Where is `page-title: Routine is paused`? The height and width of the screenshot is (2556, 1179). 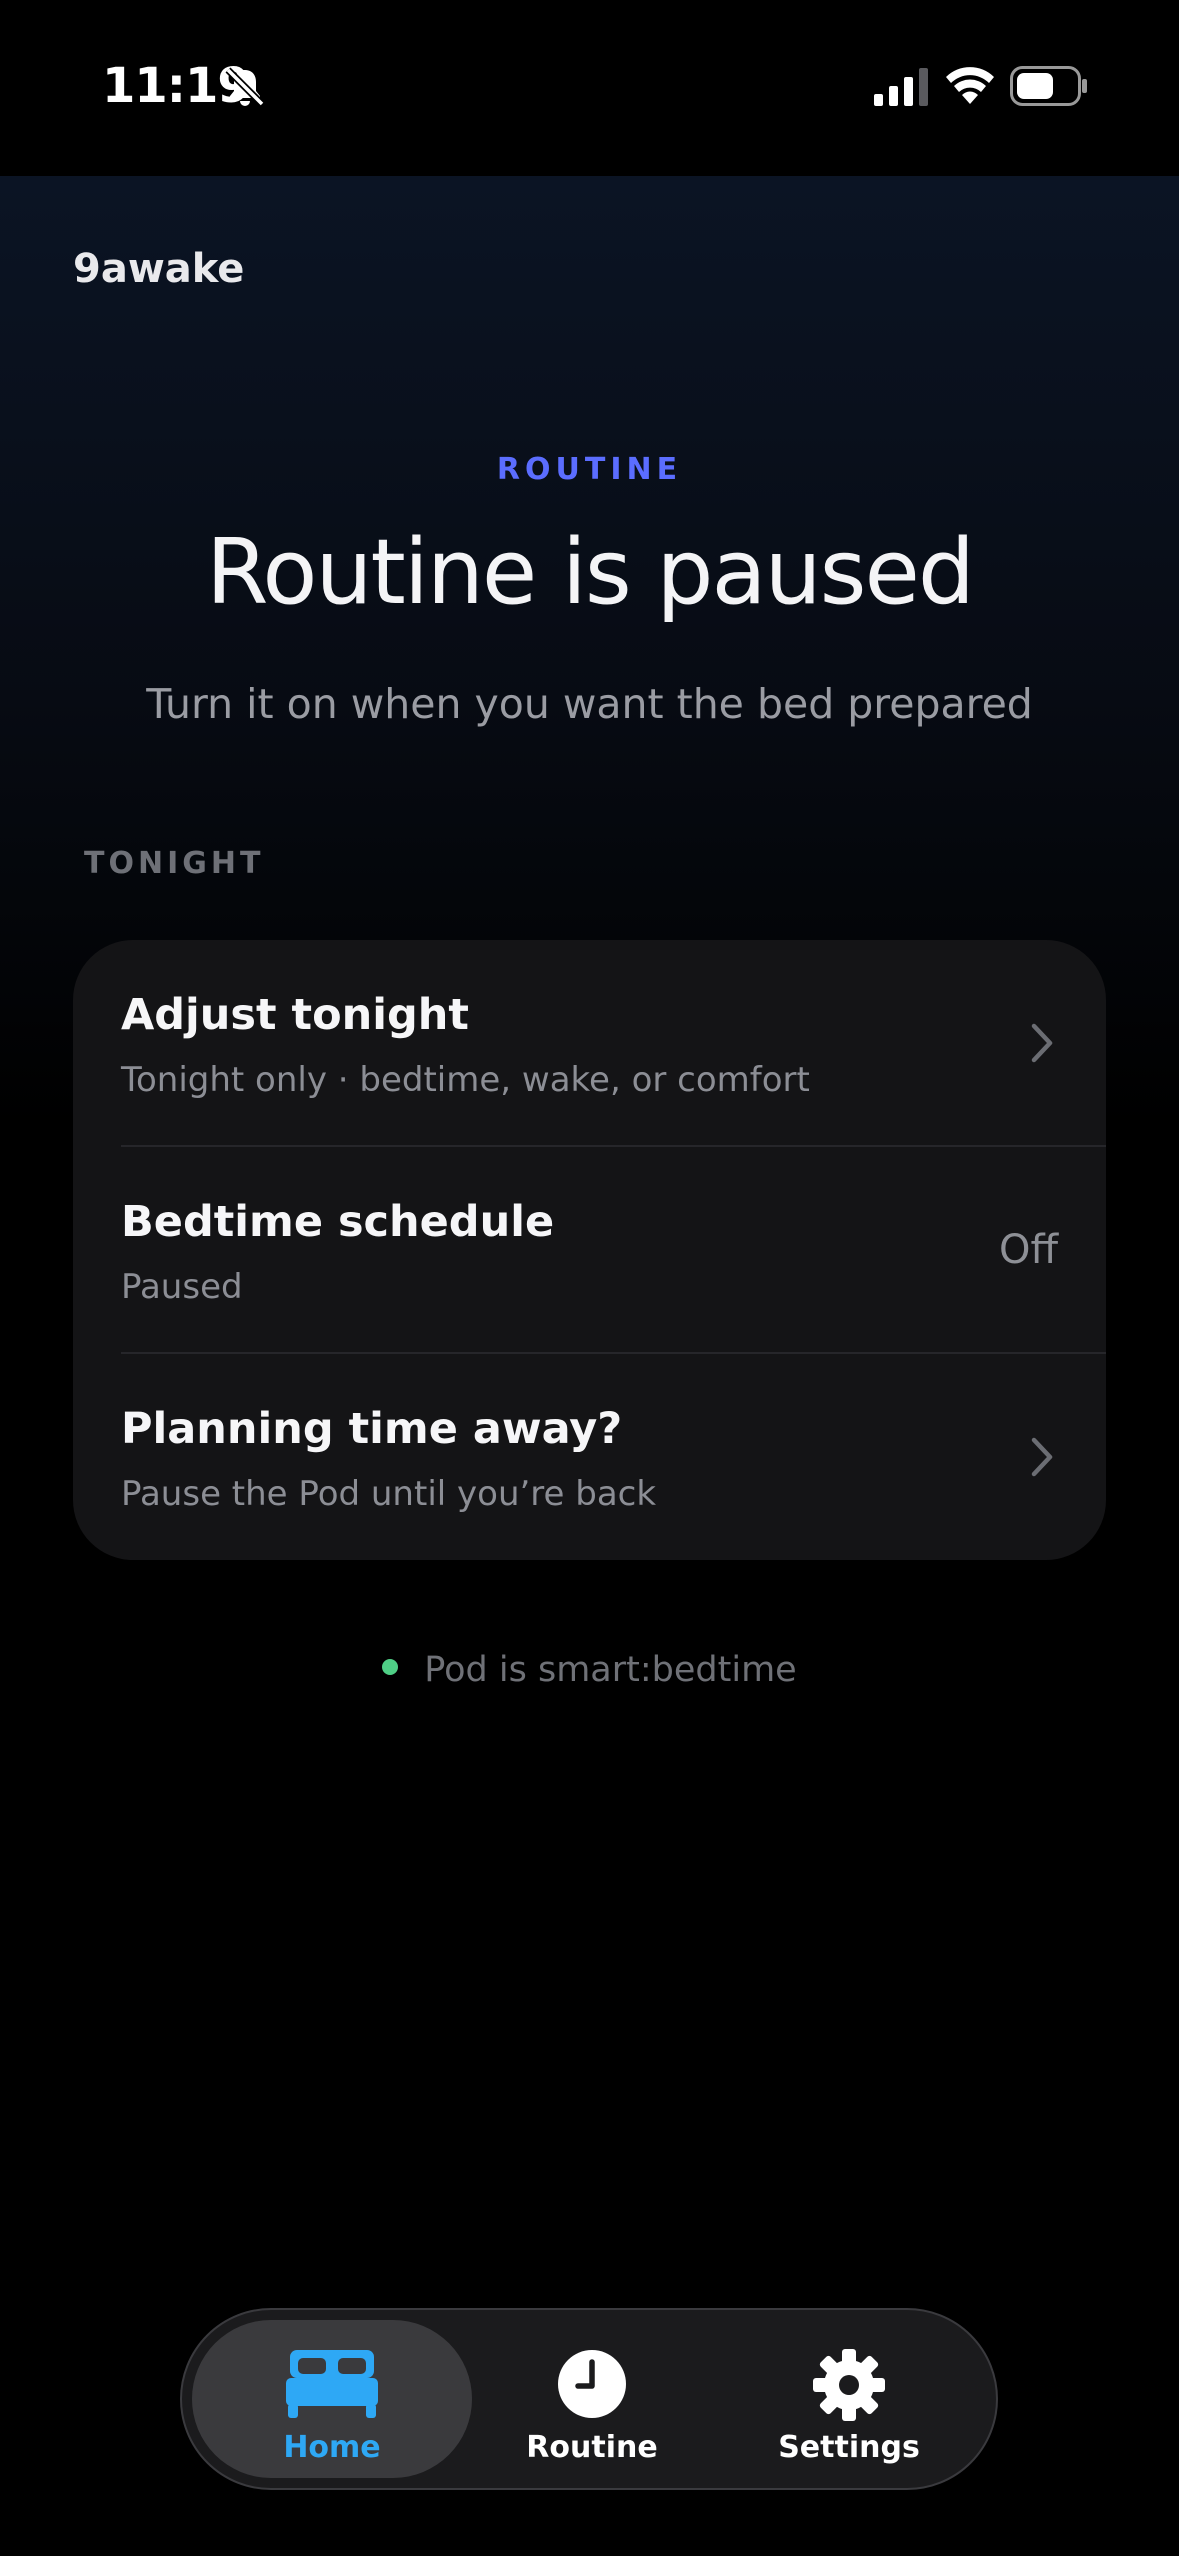
page-title: Routine is paused is located at coordinates (590, 572).